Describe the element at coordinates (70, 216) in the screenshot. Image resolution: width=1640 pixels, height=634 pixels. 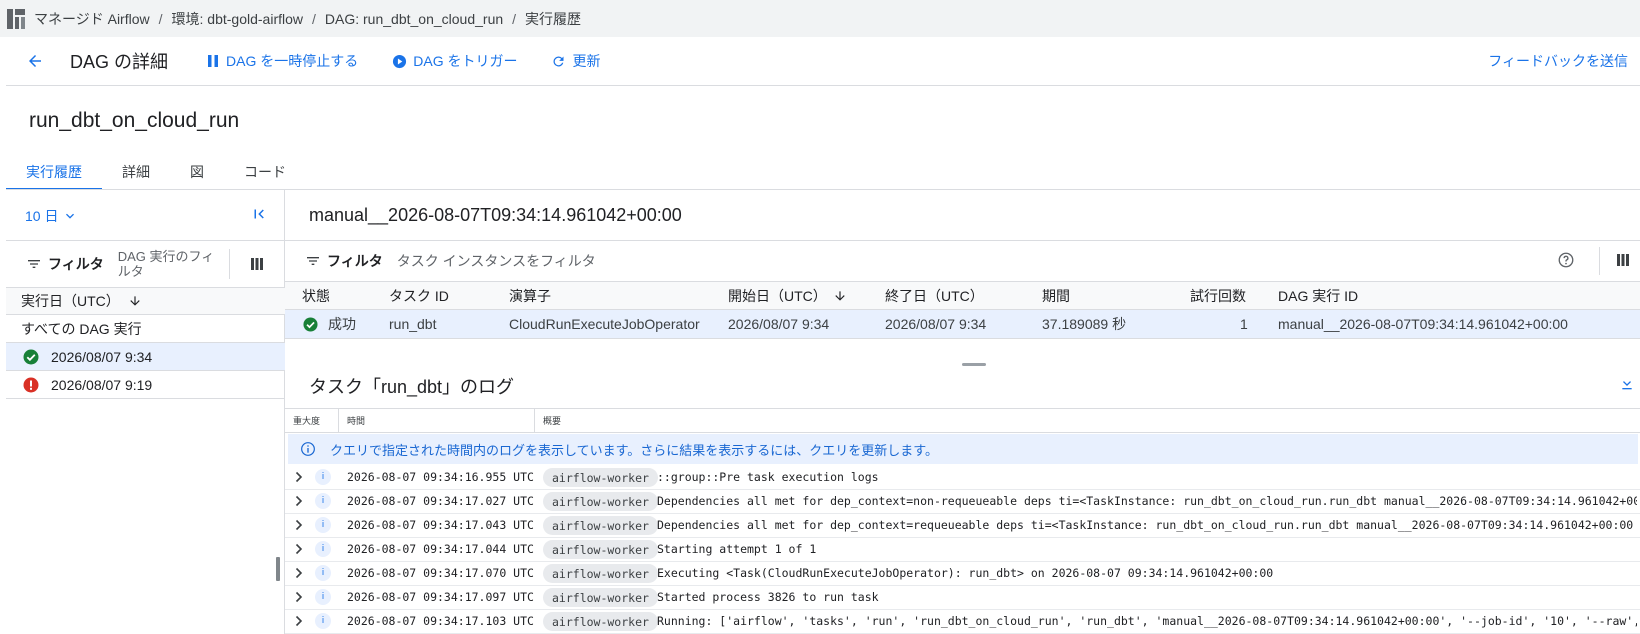
I see `chevron-down-icon` at that location.